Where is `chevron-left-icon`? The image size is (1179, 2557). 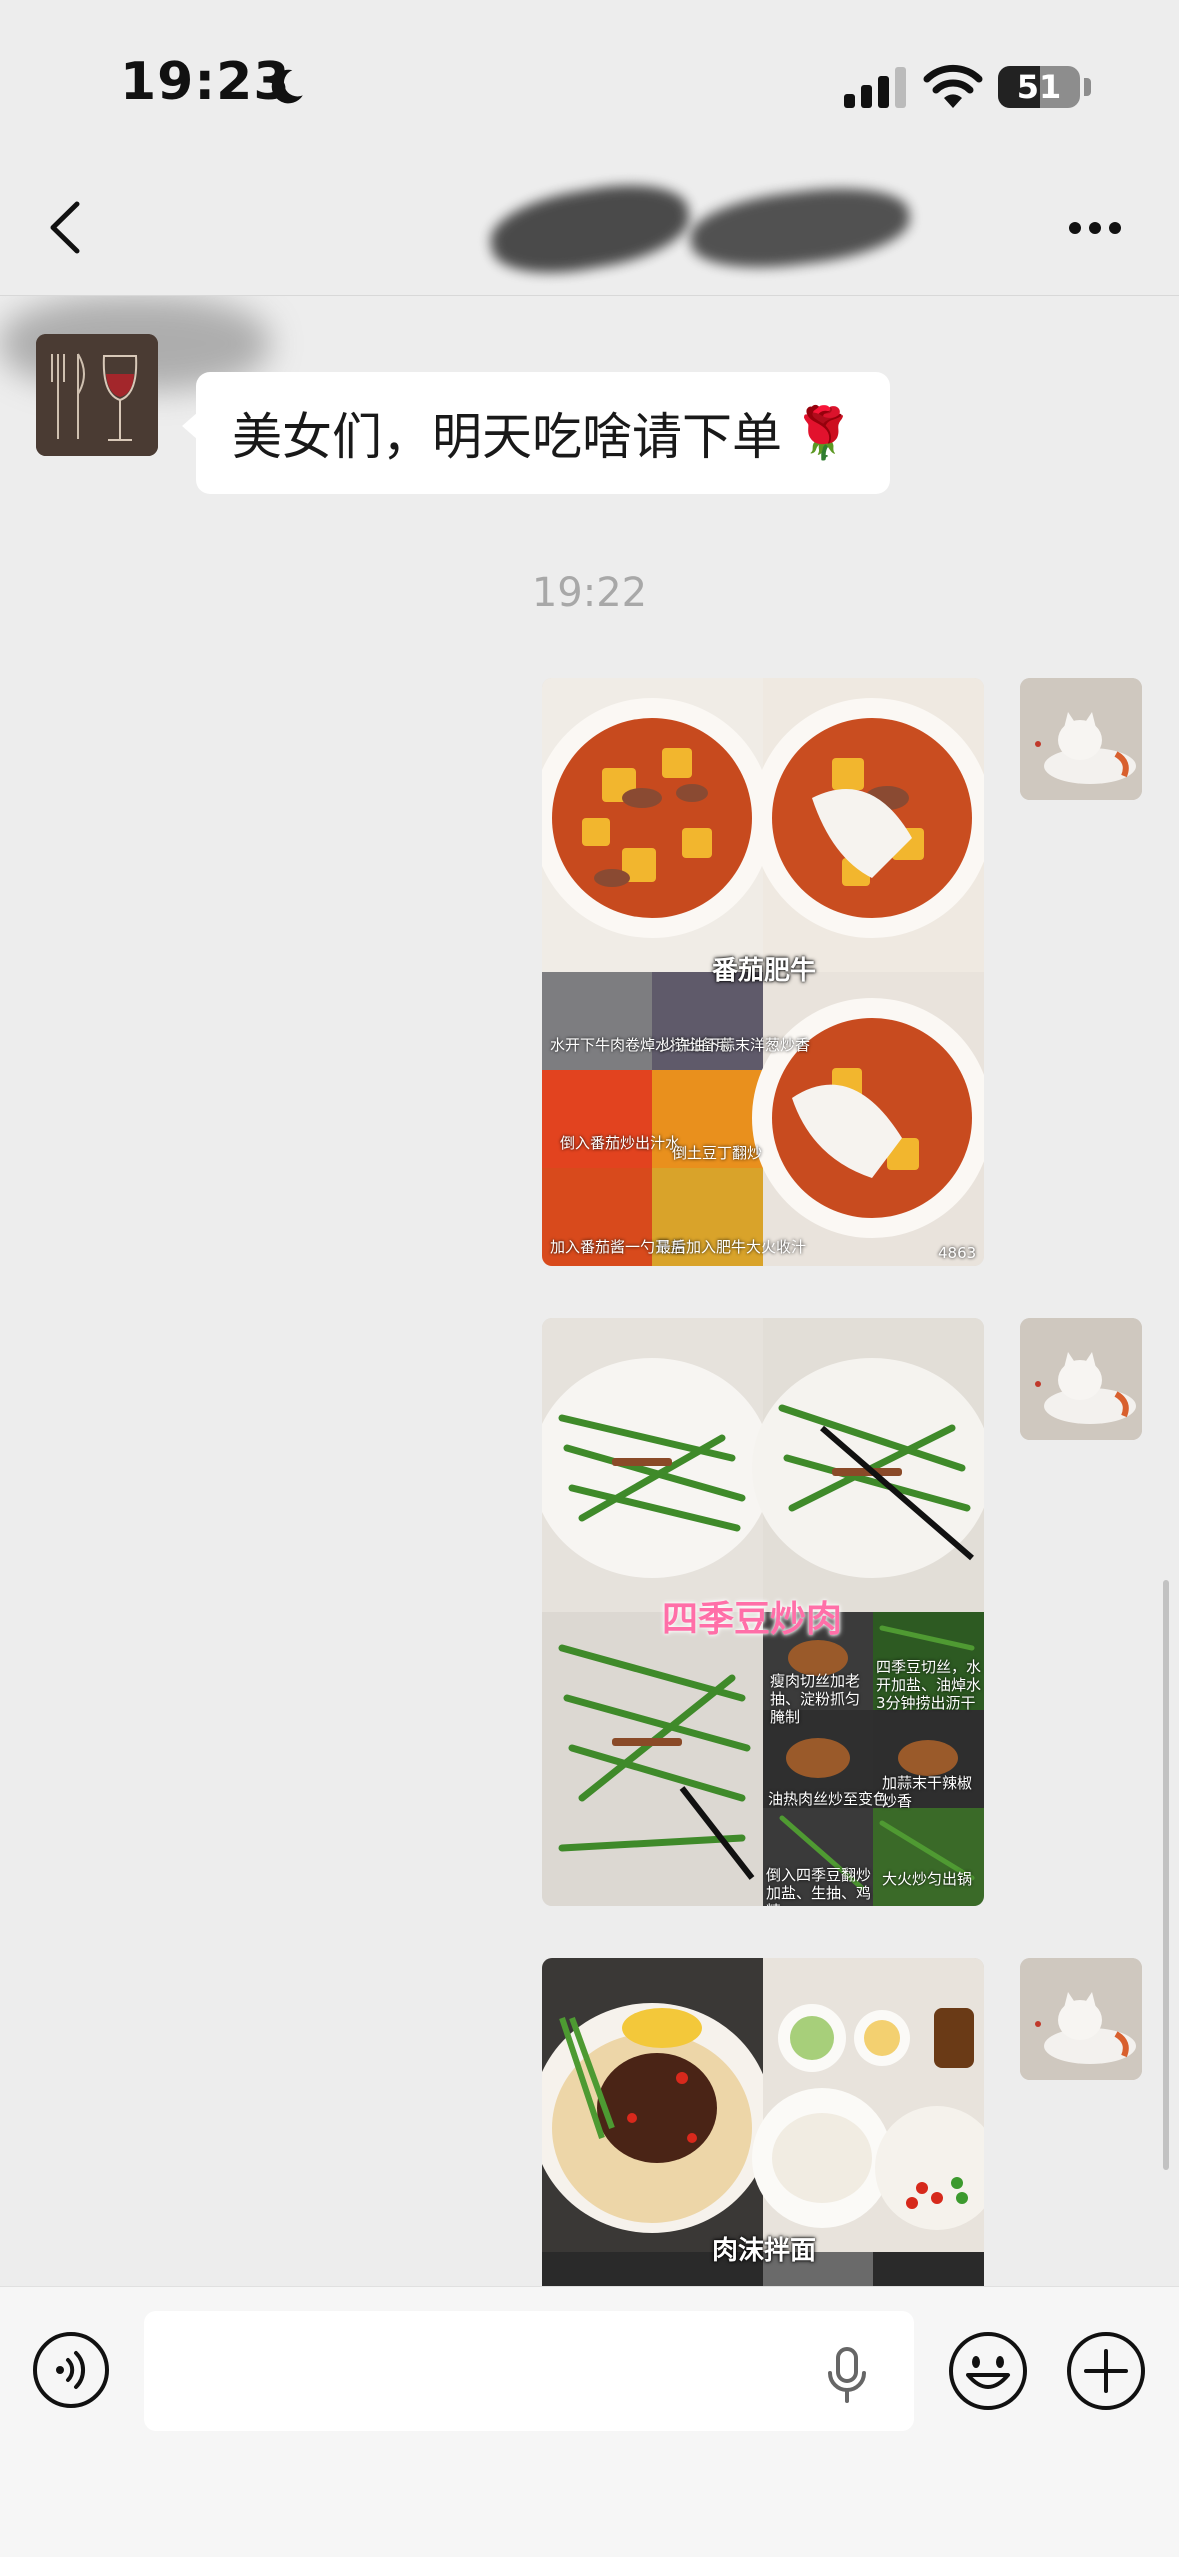 chevron-left-icon is located at coordinates (65, 227).